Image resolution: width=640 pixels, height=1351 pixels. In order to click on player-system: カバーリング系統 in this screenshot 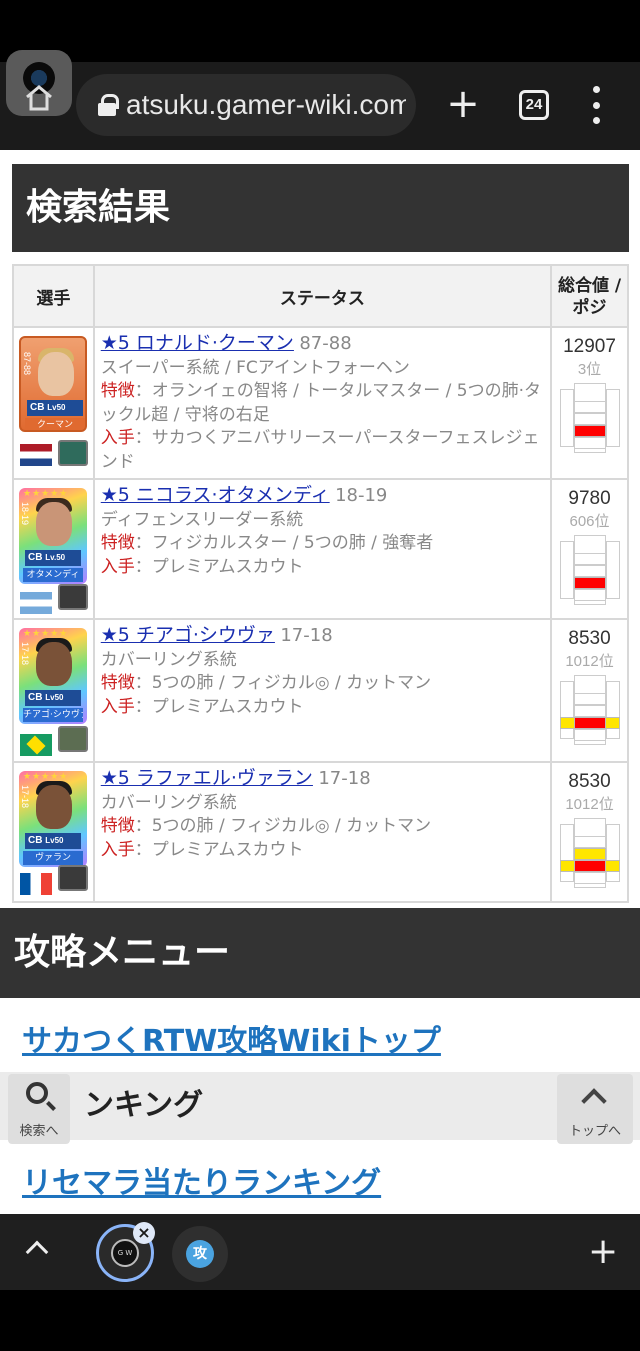, I will do `click(168, 659)`.